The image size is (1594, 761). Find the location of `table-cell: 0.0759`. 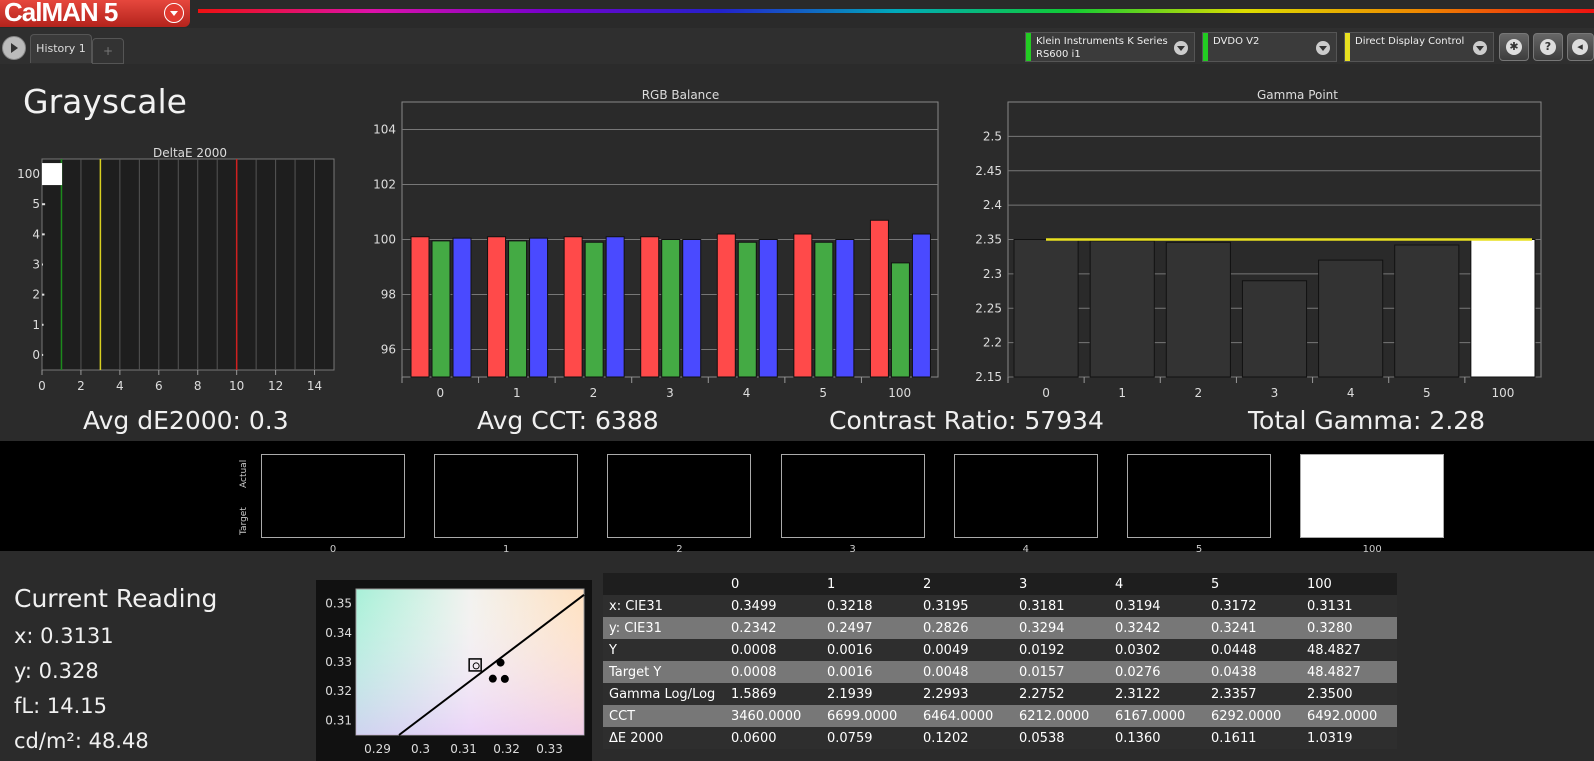

table-cell: 0.0759 is located at coordinates (869, 738).